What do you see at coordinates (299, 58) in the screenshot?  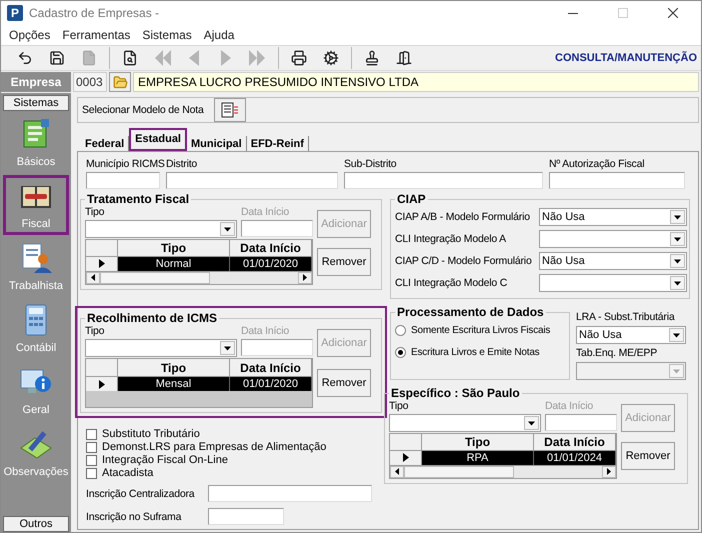 I see `printer-icon` at bounding box center [299, 58].